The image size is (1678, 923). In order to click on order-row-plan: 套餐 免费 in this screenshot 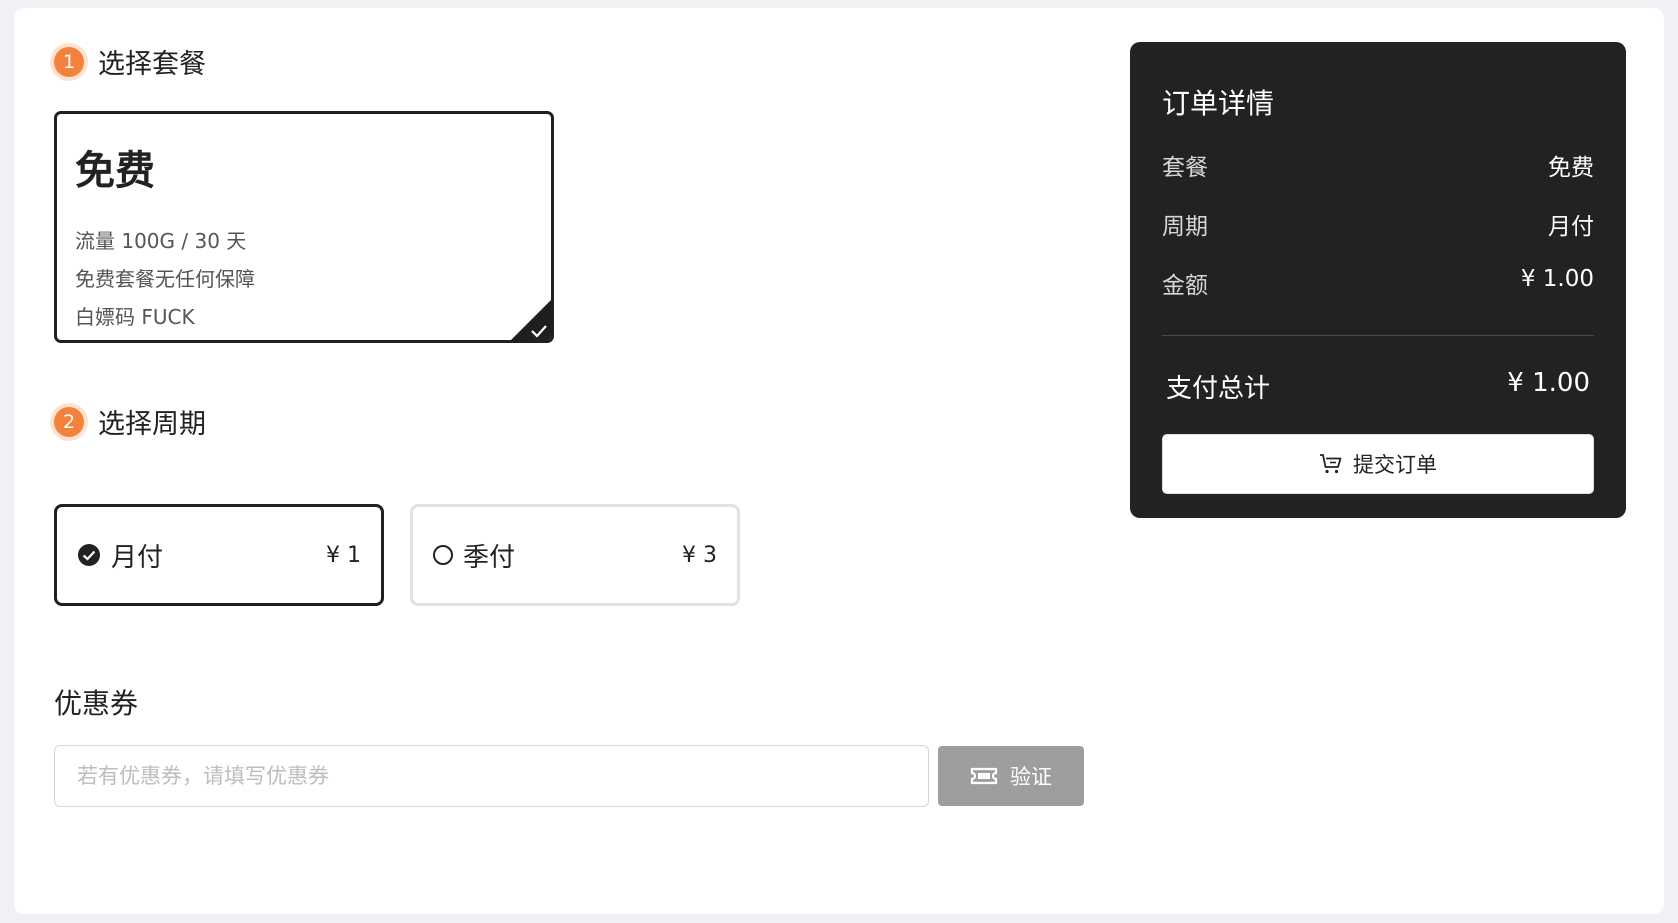, I will do `click(1378, 165)`.